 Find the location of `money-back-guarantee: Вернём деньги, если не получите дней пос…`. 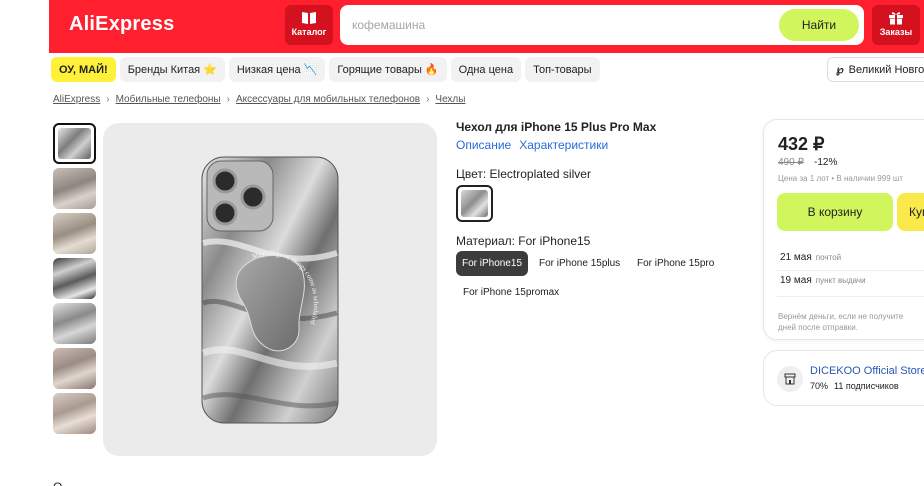

money-back-guarantee: Вернём деньги, если не получите дней пос… is located at coordinates (851, 322).